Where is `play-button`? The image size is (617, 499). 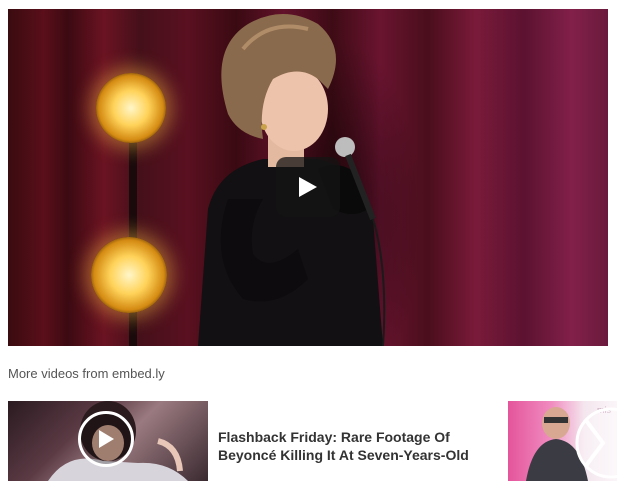 play-button is located at coordinates (308, 187).